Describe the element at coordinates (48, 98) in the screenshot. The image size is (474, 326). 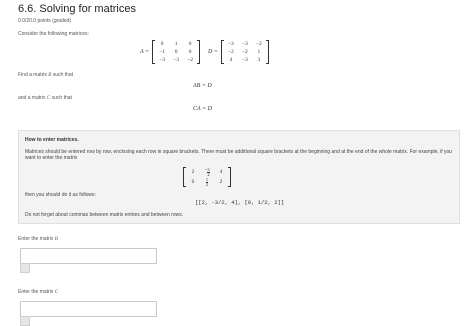
I see `var-C: C` at that location.